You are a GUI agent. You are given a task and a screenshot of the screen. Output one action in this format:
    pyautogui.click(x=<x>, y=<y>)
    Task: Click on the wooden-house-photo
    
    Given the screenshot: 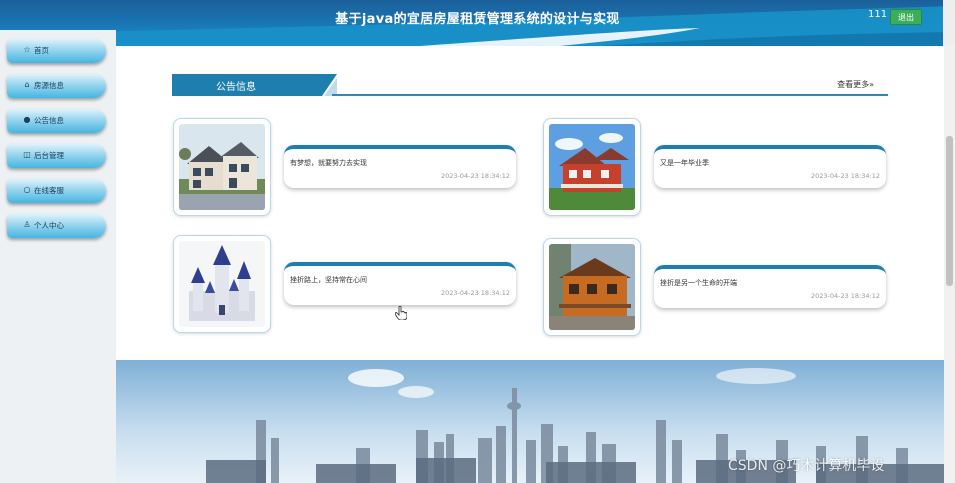 What is the action you would take?
    pyautogui.click(x=592, y=287)
    